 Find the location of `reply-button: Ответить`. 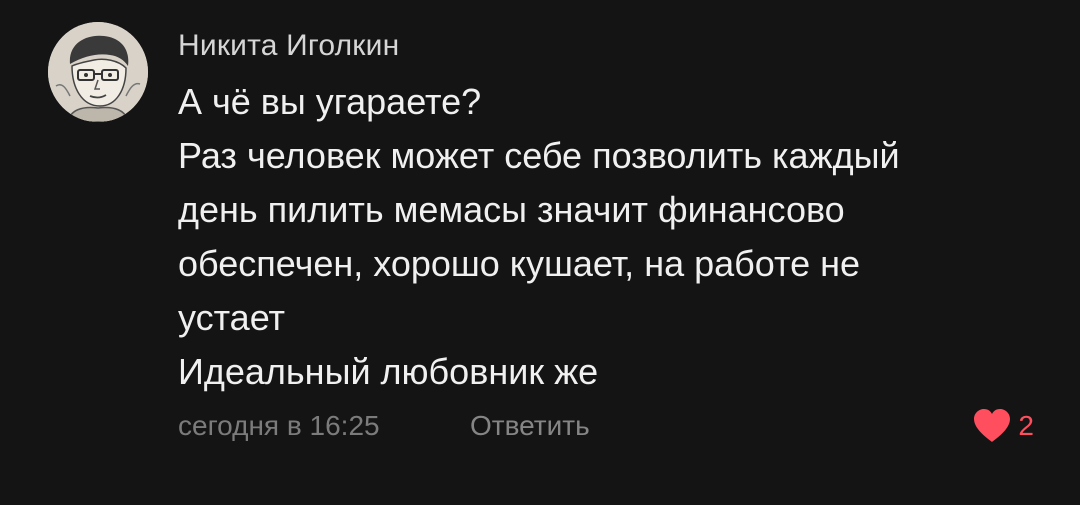

reply-button: Ответить is located at coordinates (530, 426).